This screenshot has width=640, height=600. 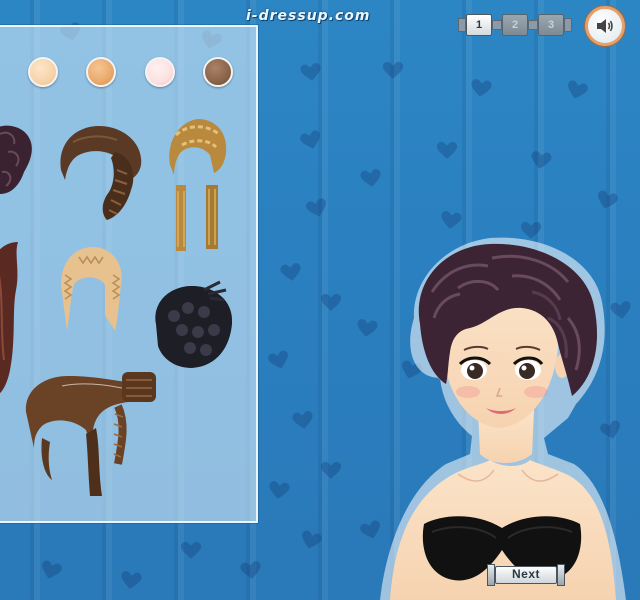 I want to click on sound-button, so click(x=605, y=26).